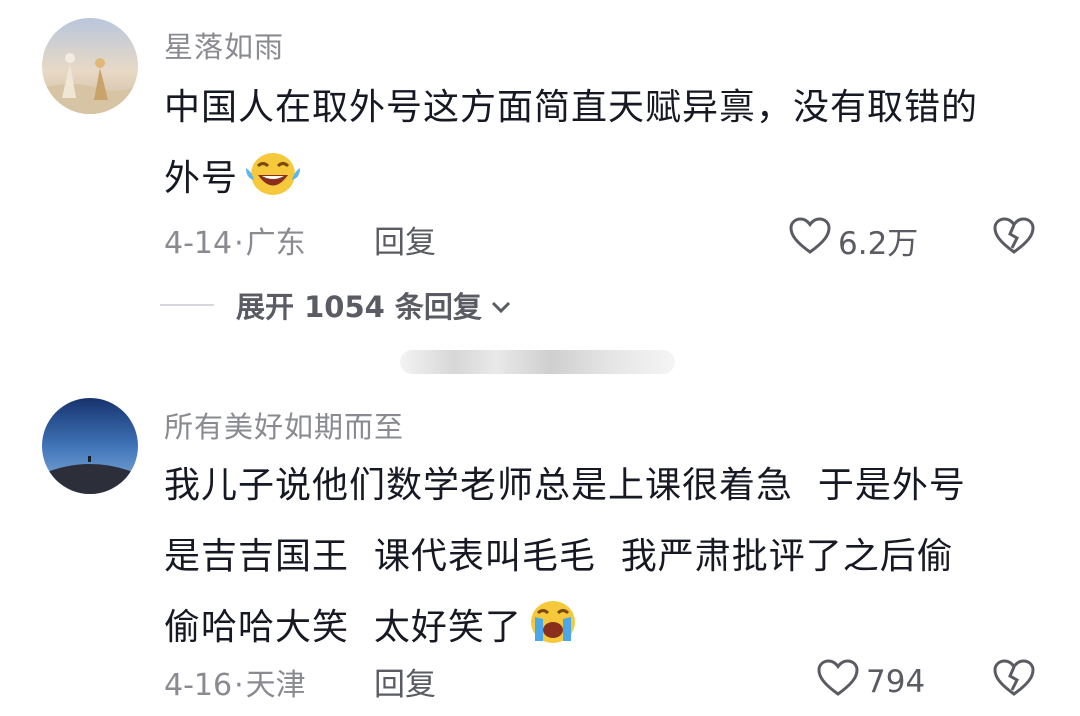 Image resolution: width=1080 pixels, height=716 pixels. Describe the element at coordinates (198, 685) in the screenshot. I see `comment-date: 4-16` at that location.